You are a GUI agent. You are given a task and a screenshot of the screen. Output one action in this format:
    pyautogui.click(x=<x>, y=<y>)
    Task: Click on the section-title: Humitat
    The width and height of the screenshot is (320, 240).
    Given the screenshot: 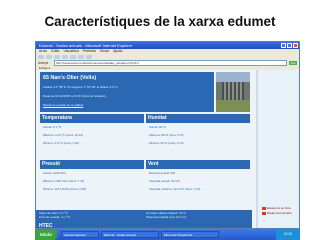 What is the action you would take?
    pyautogui.click(x=198, y=118)
    